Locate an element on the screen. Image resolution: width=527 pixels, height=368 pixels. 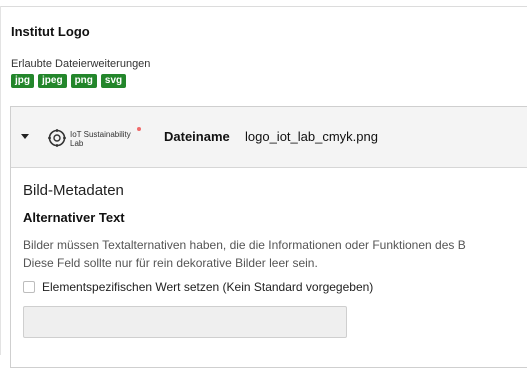
file-thumbnail: IoT Sustainability Lab is located at coordinates (95, 139).